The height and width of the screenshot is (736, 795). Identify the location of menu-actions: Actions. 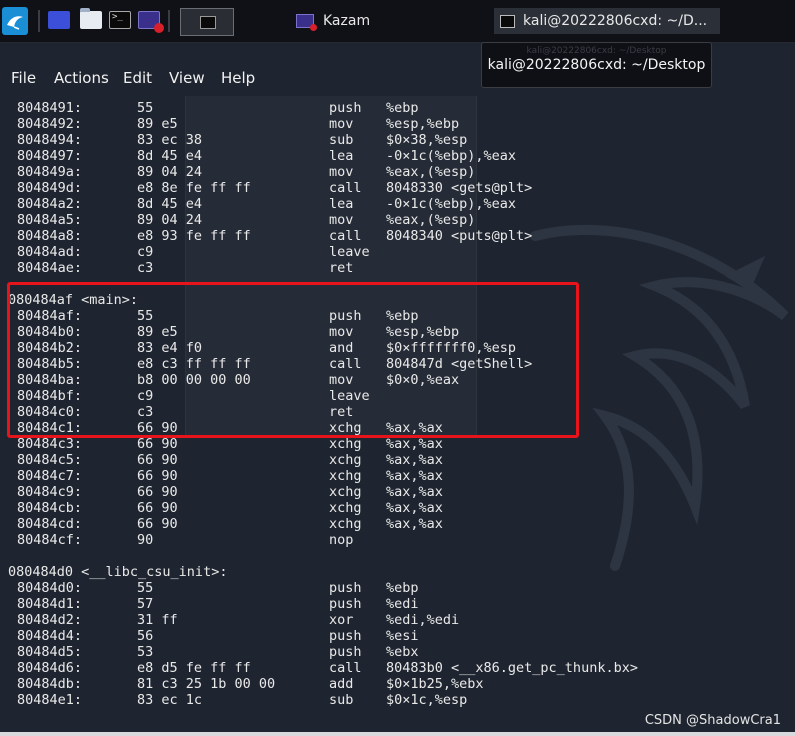
(81, 78).